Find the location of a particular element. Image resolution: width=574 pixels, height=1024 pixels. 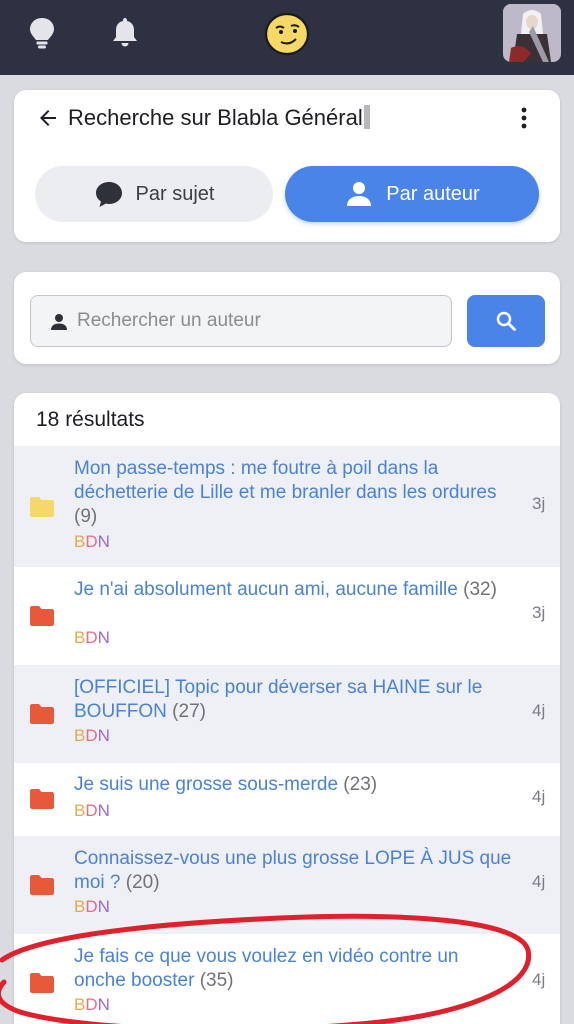

bell-icon is located at coordinates (125, 32).